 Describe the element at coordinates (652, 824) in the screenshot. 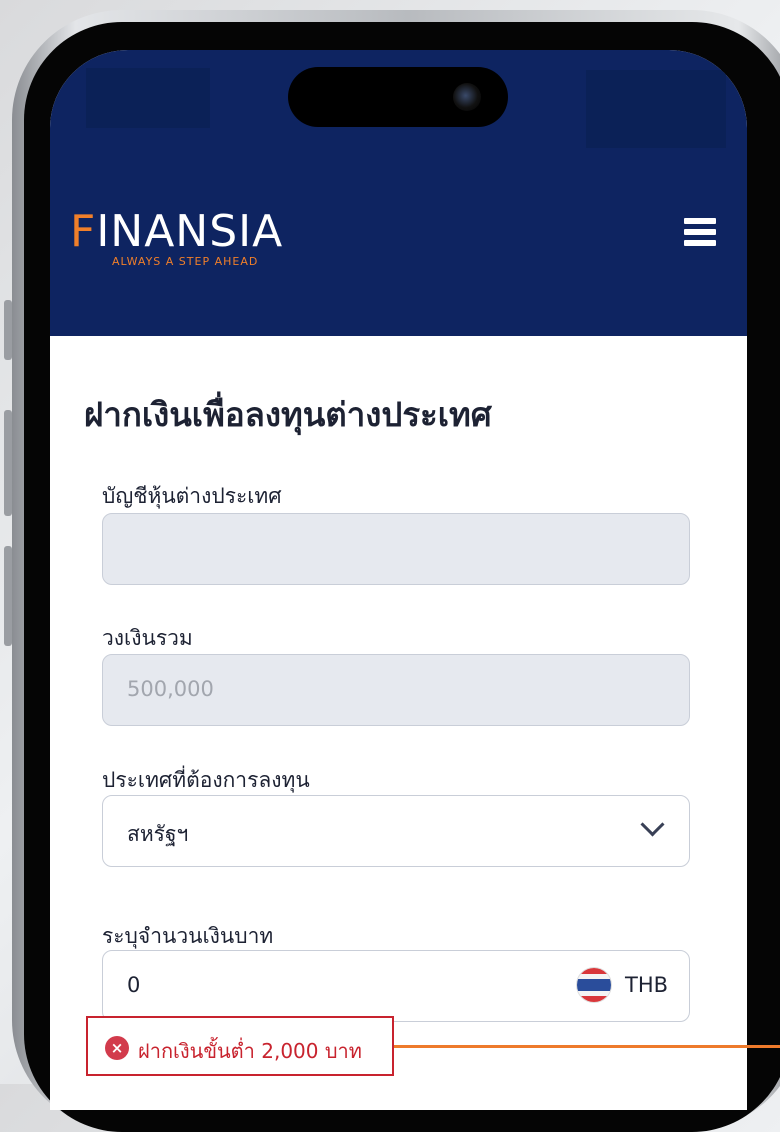

I see `chevron-down-icon` at that location.